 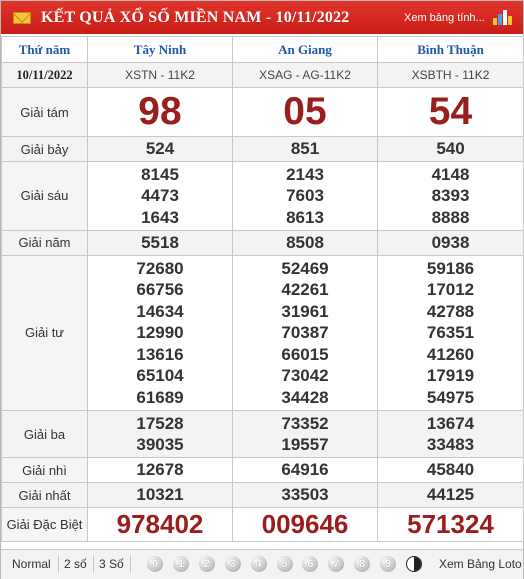 I want to click on prize-label: Giải bảy, so click(x=44, y=149).